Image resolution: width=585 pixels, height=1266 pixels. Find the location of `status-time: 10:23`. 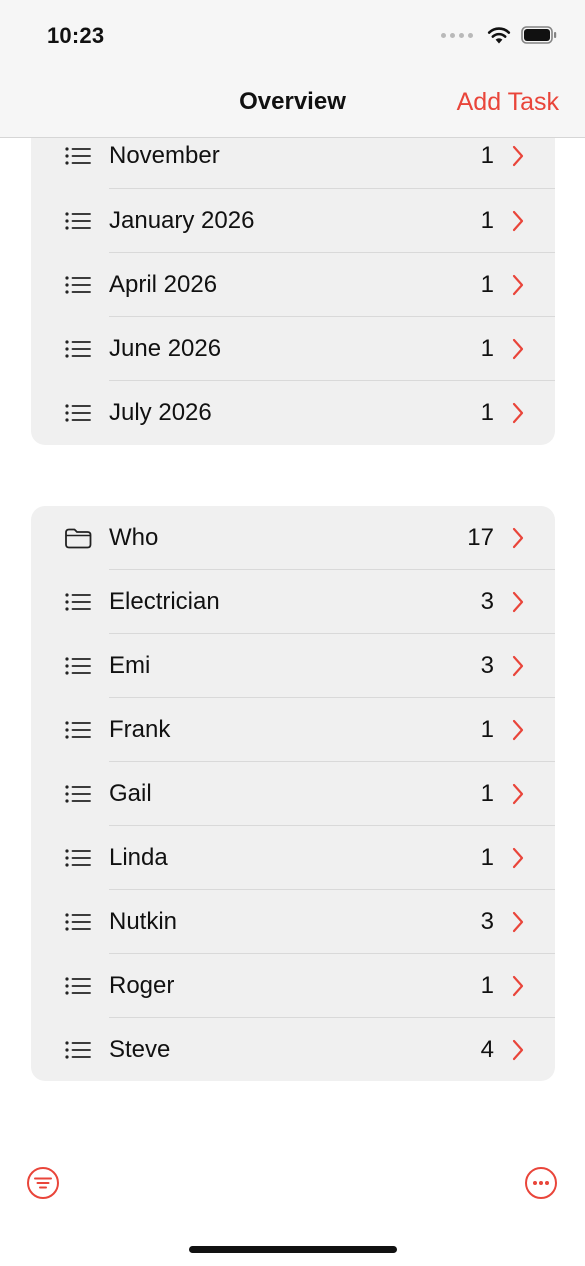

status-time: 10:23 is located at coordinates (76, 35).